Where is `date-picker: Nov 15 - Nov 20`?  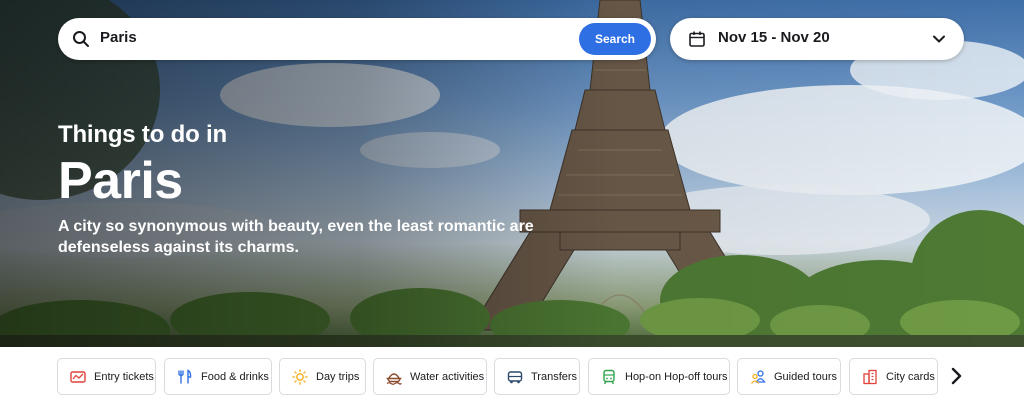
date-picker: Nov 15 - Nov 20 is located at coordinates (817, 39).